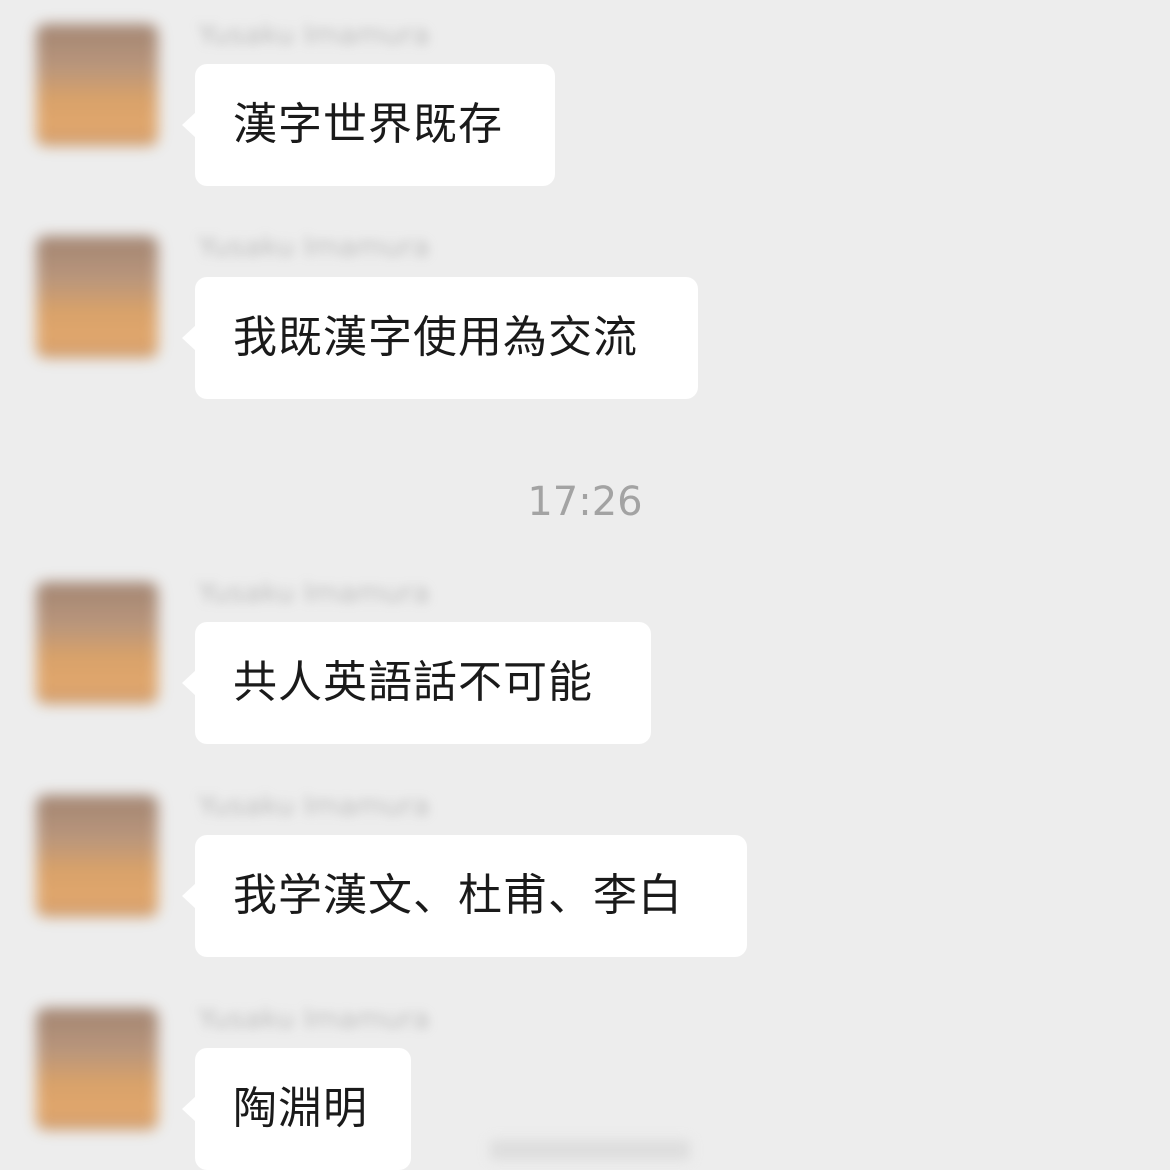 This screenshot has height=1170, width=1170. I want to click on timestamp-divider: 17:26, so click(585, 502).